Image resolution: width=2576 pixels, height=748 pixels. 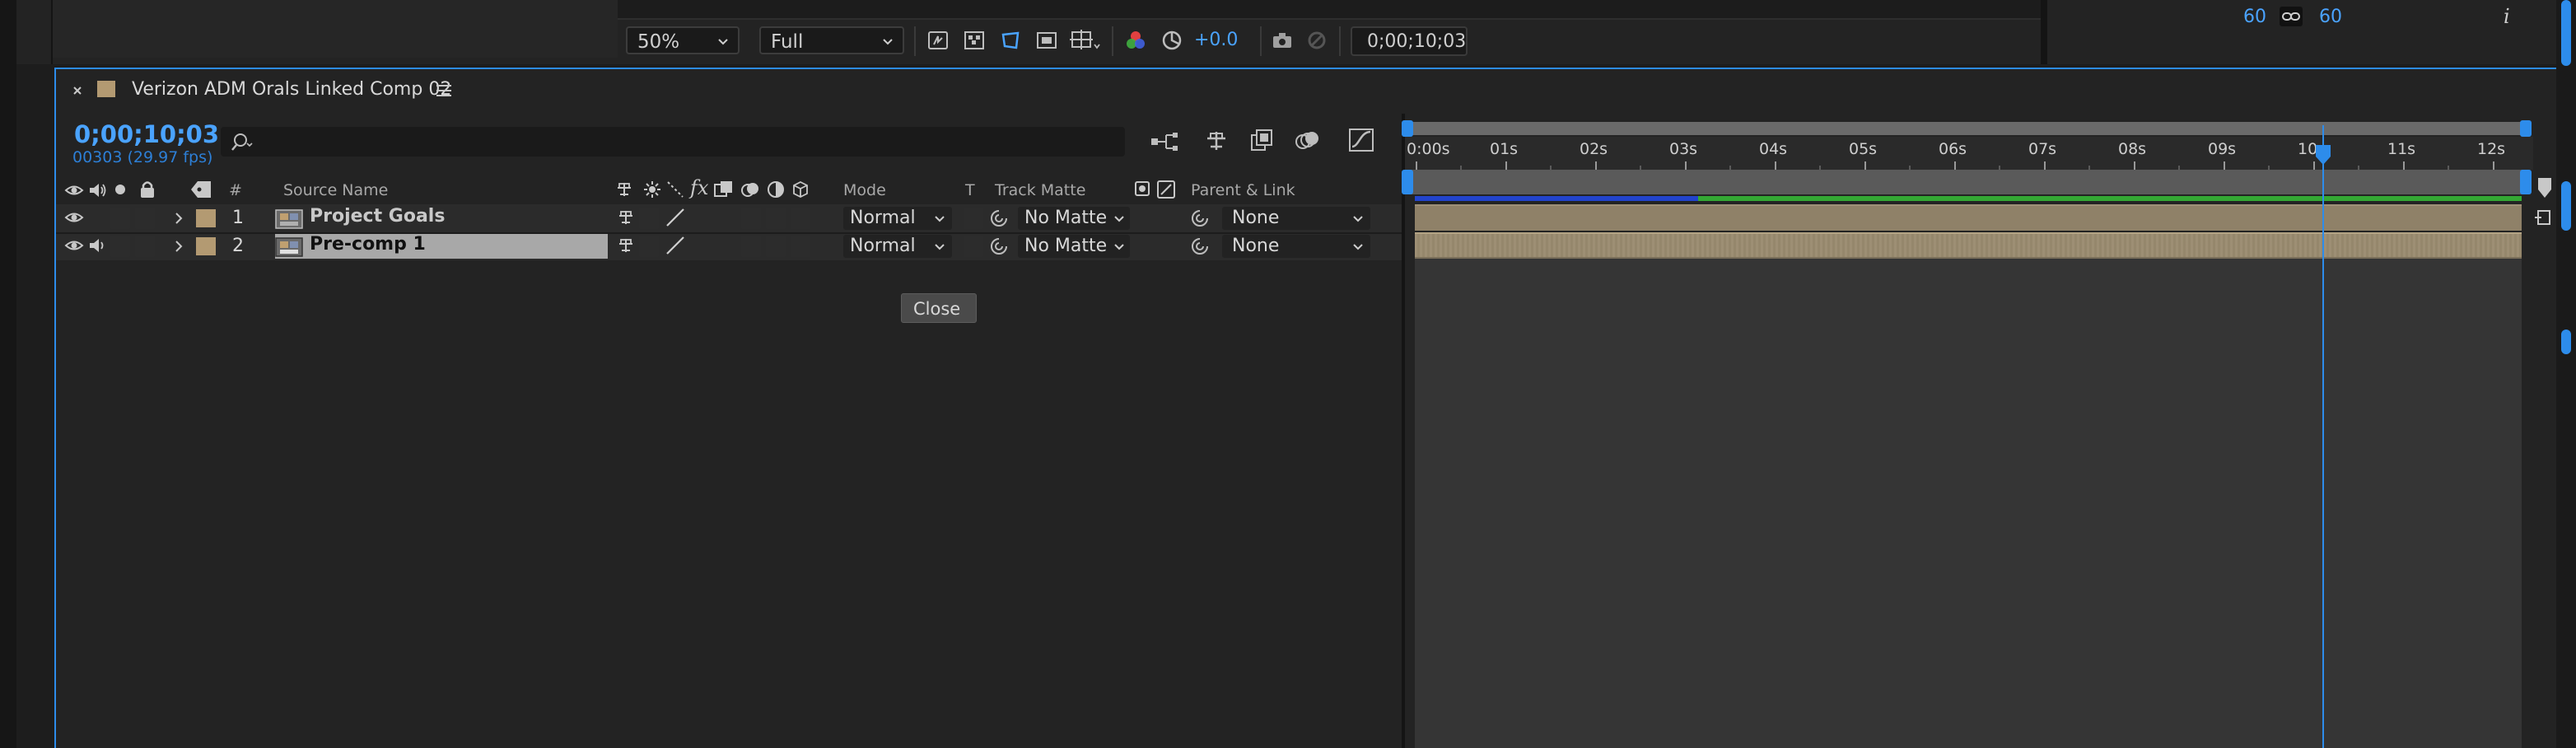 I want to click on adjustment-layer-icon, so click(x=776, y=189).